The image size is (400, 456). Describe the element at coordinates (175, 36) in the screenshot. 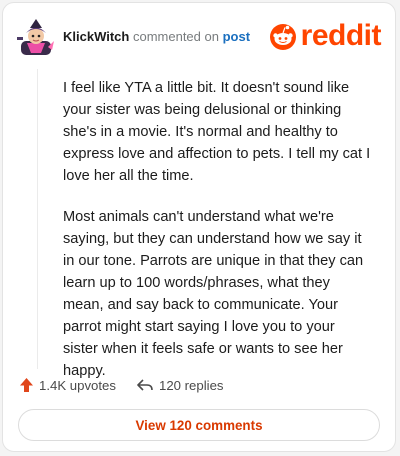

I see `byline-action-text: commented on` at that location.